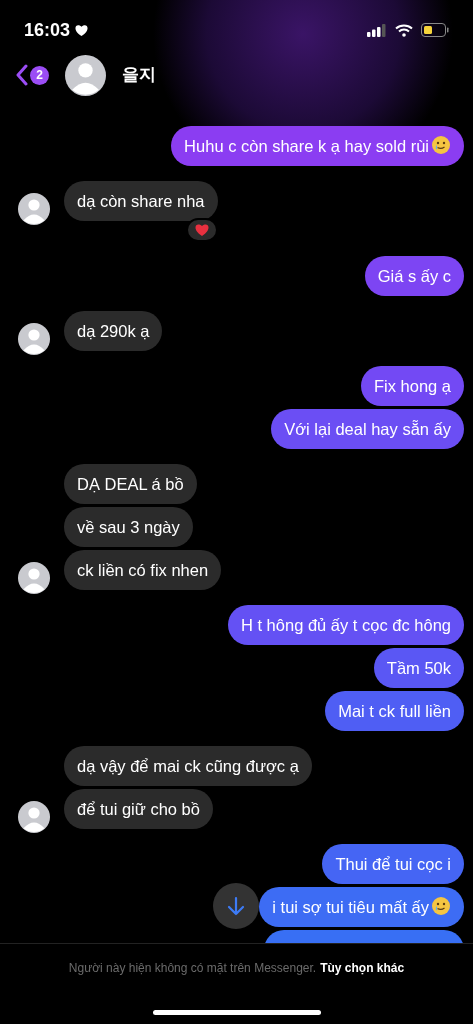  What do you see at coordinates (82, 30) in the screenshot?
I see `heart-icon` at bounding box center [82, 30].